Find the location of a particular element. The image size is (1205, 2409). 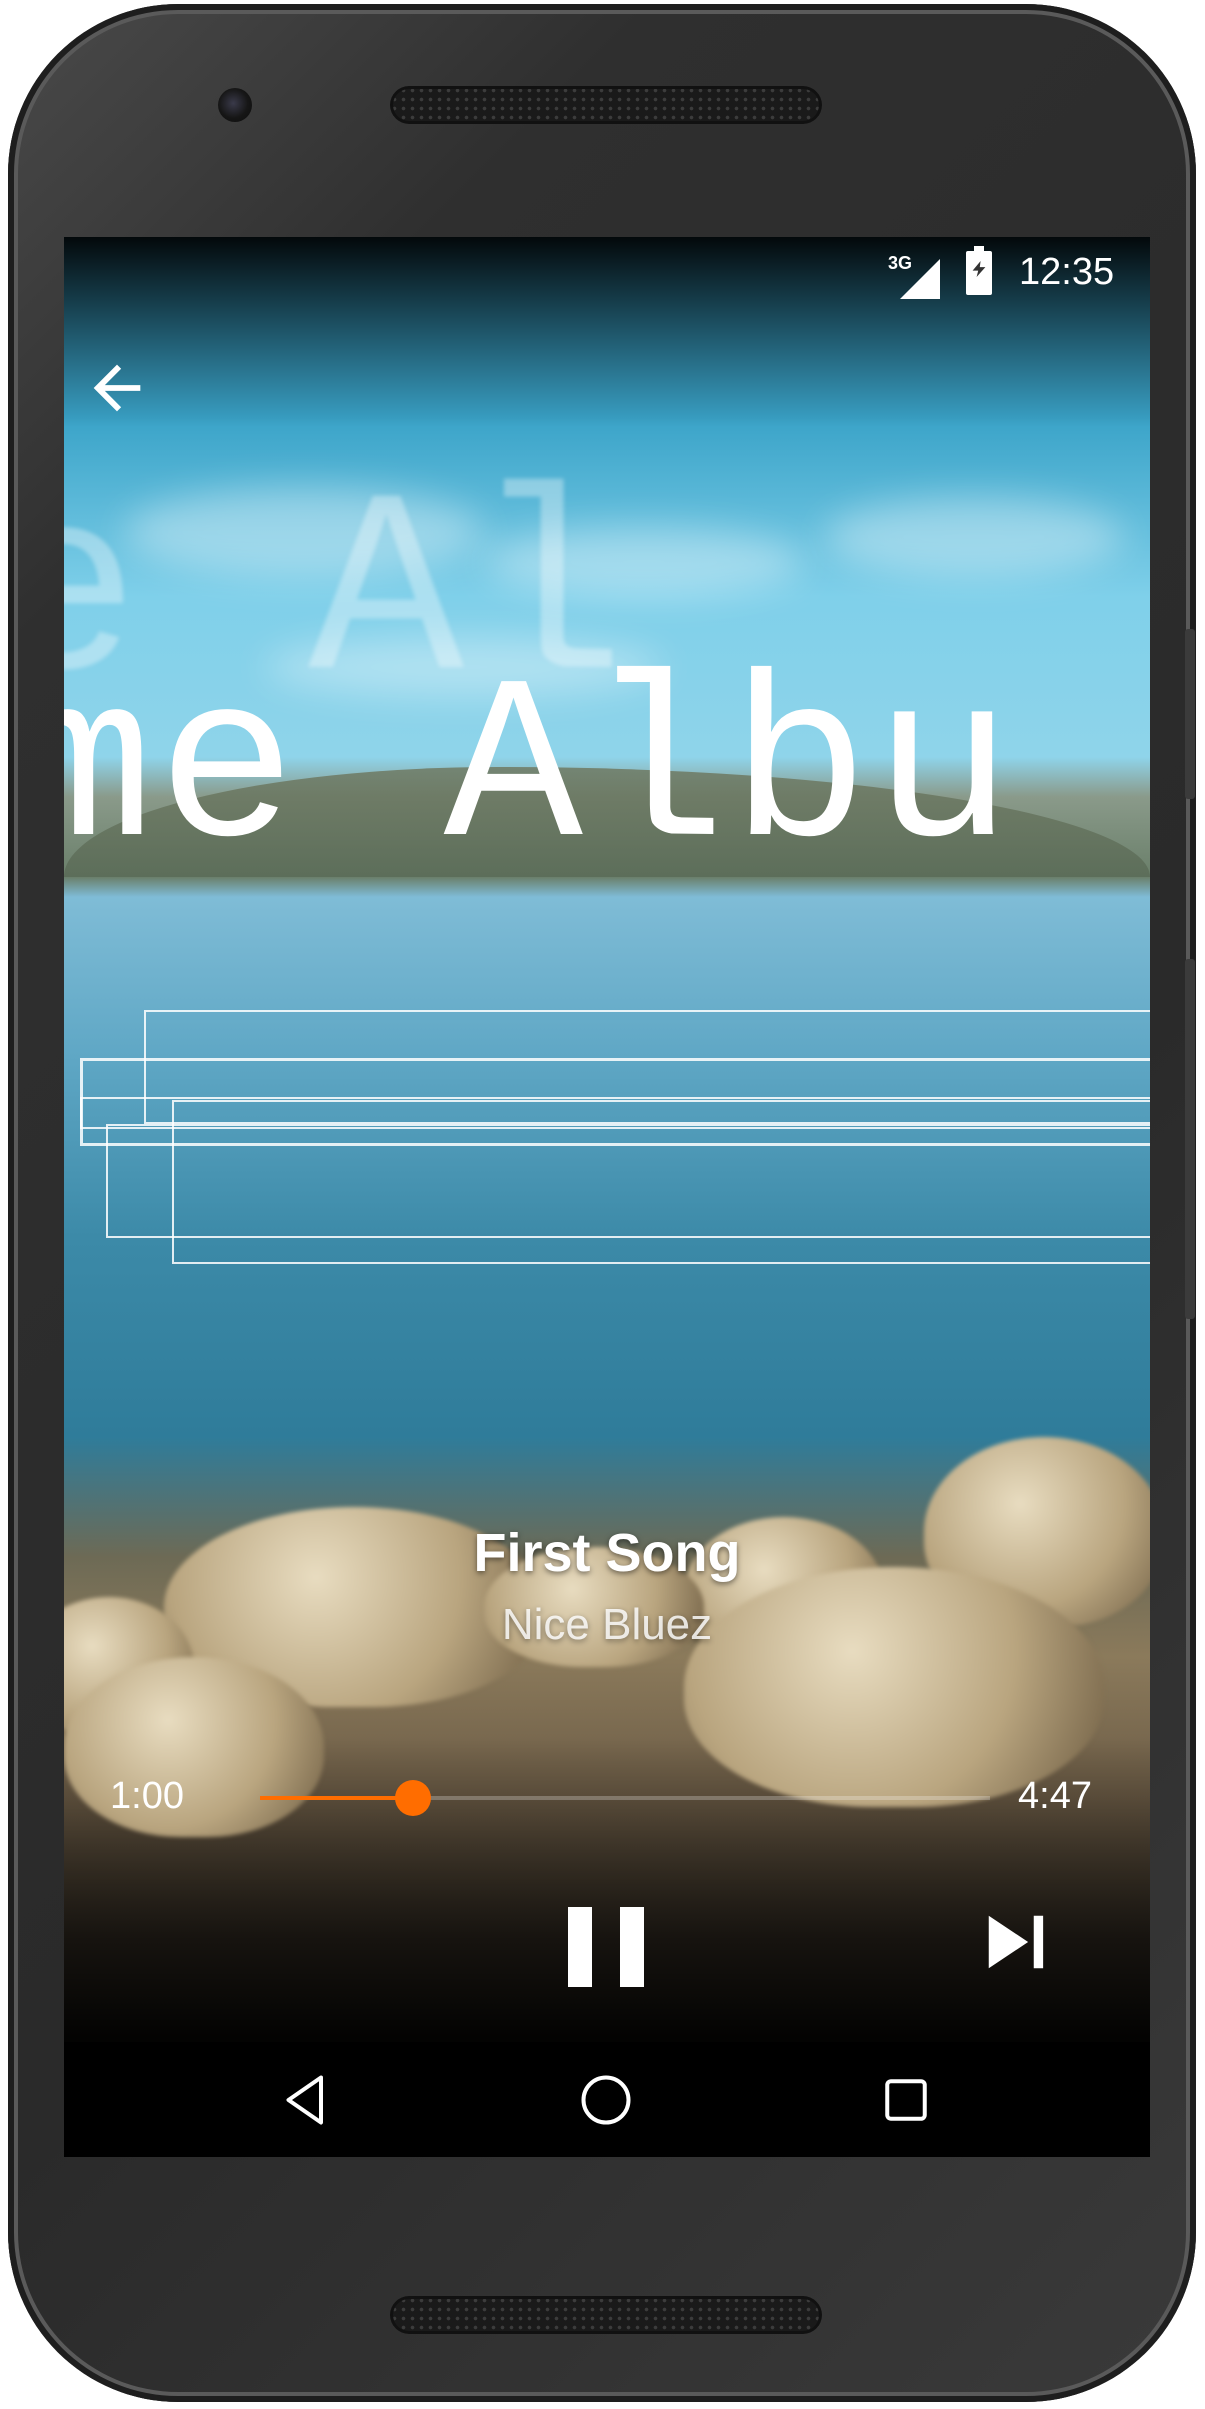

nav-home-icon is located at coordinates (606, 2100).